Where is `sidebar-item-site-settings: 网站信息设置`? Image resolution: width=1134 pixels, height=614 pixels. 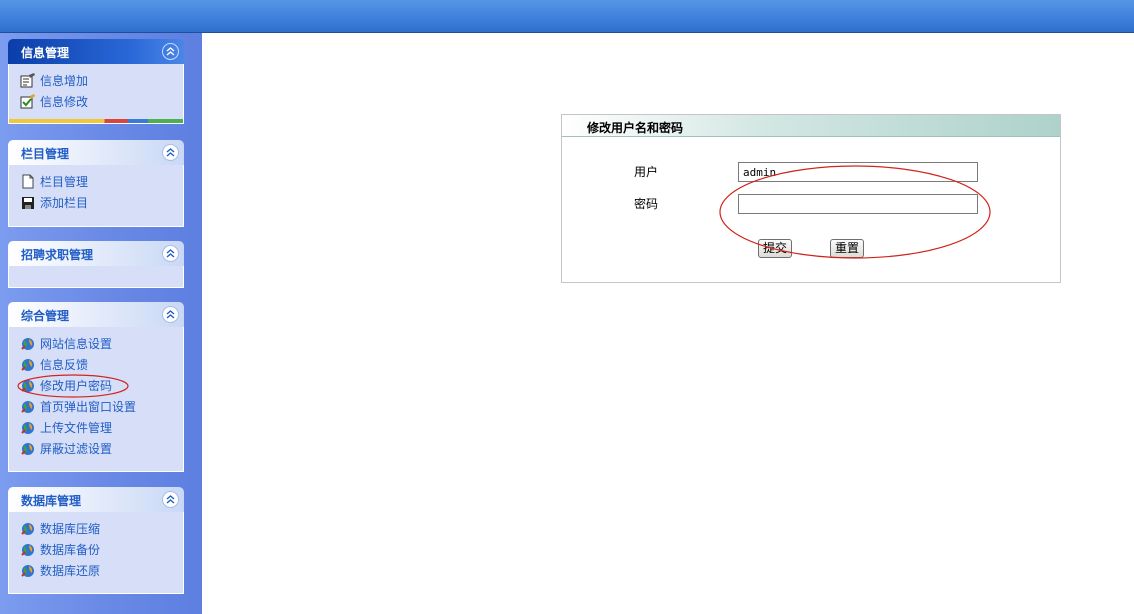
sidebar-item-site-settings: 网站信息设置 is located at coordinates (101, 343).